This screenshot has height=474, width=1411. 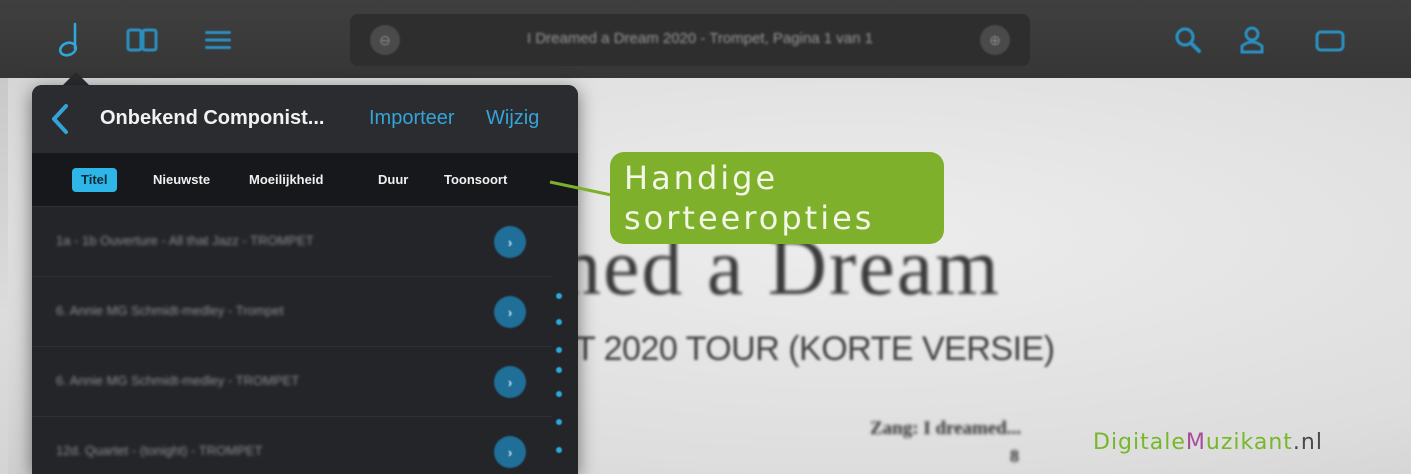 I want to click on watermark-part-4: .nl, so click(x=1307, y=442).